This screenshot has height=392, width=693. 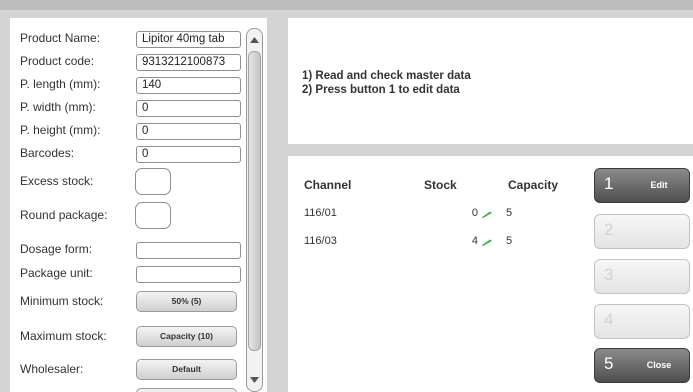 What do you see at coordinates (64, 215) in the screenshot?
I see `round-package-label: Round package:` at bounding box center [64, 215].